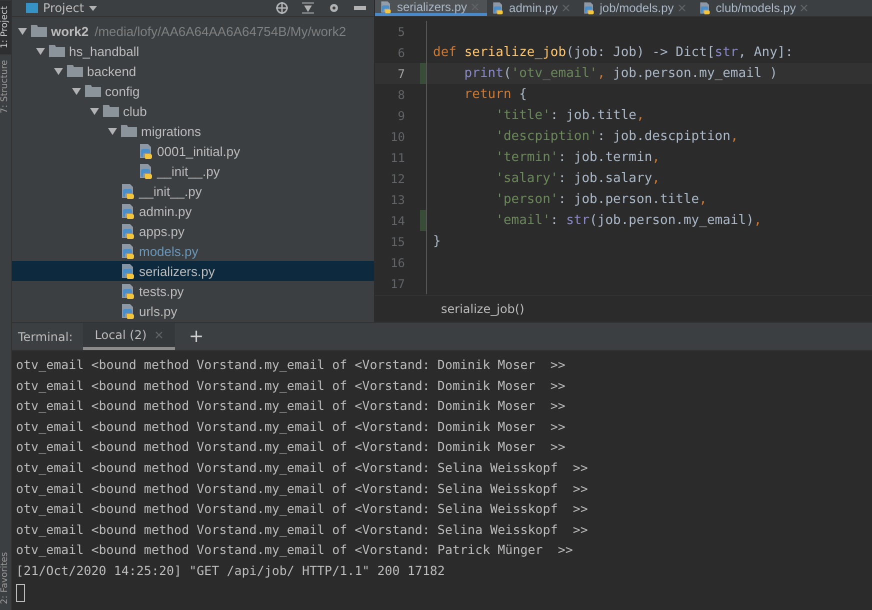 This screenshot has height=610, width=872. I want to click on line-number: 8, so click(401, 95).